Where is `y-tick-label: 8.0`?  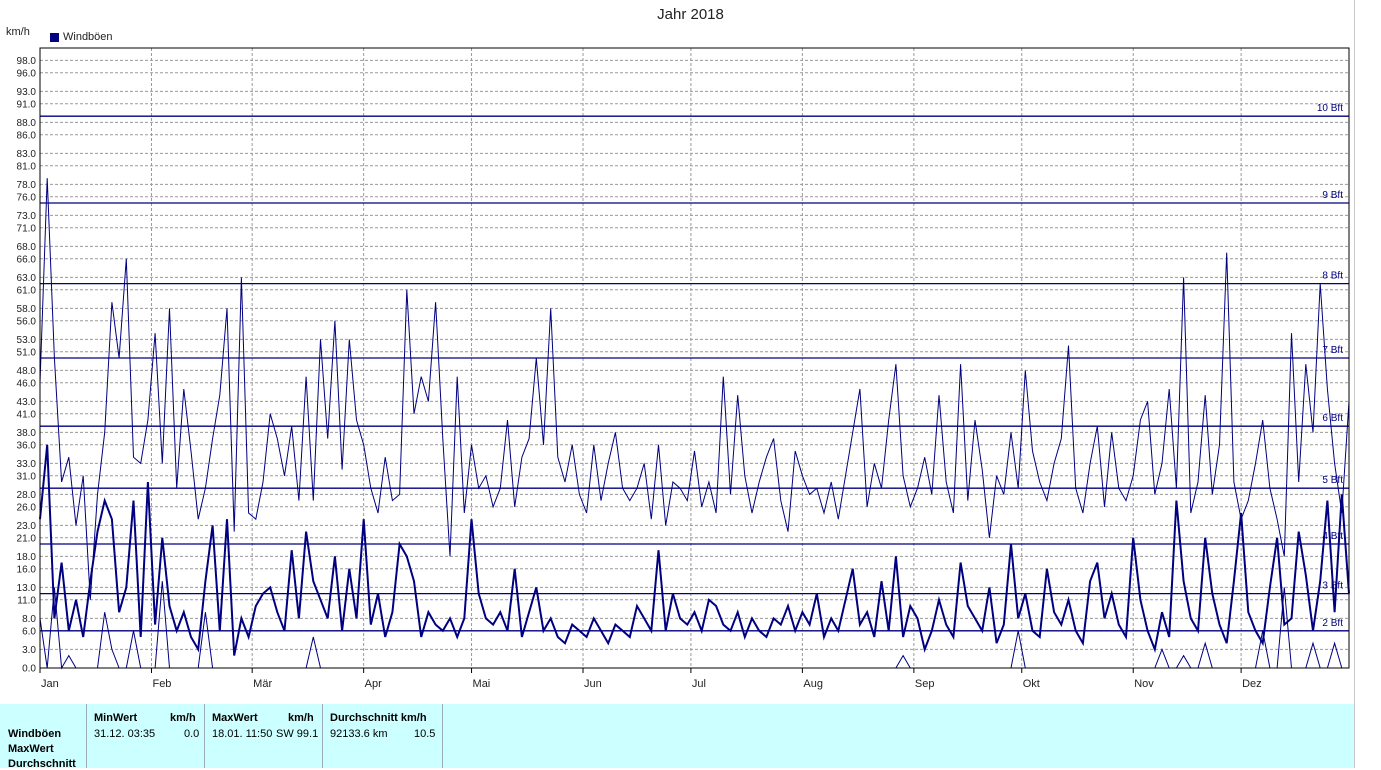
y-tick-label: 8.0 is located at coordinates (29, 619).